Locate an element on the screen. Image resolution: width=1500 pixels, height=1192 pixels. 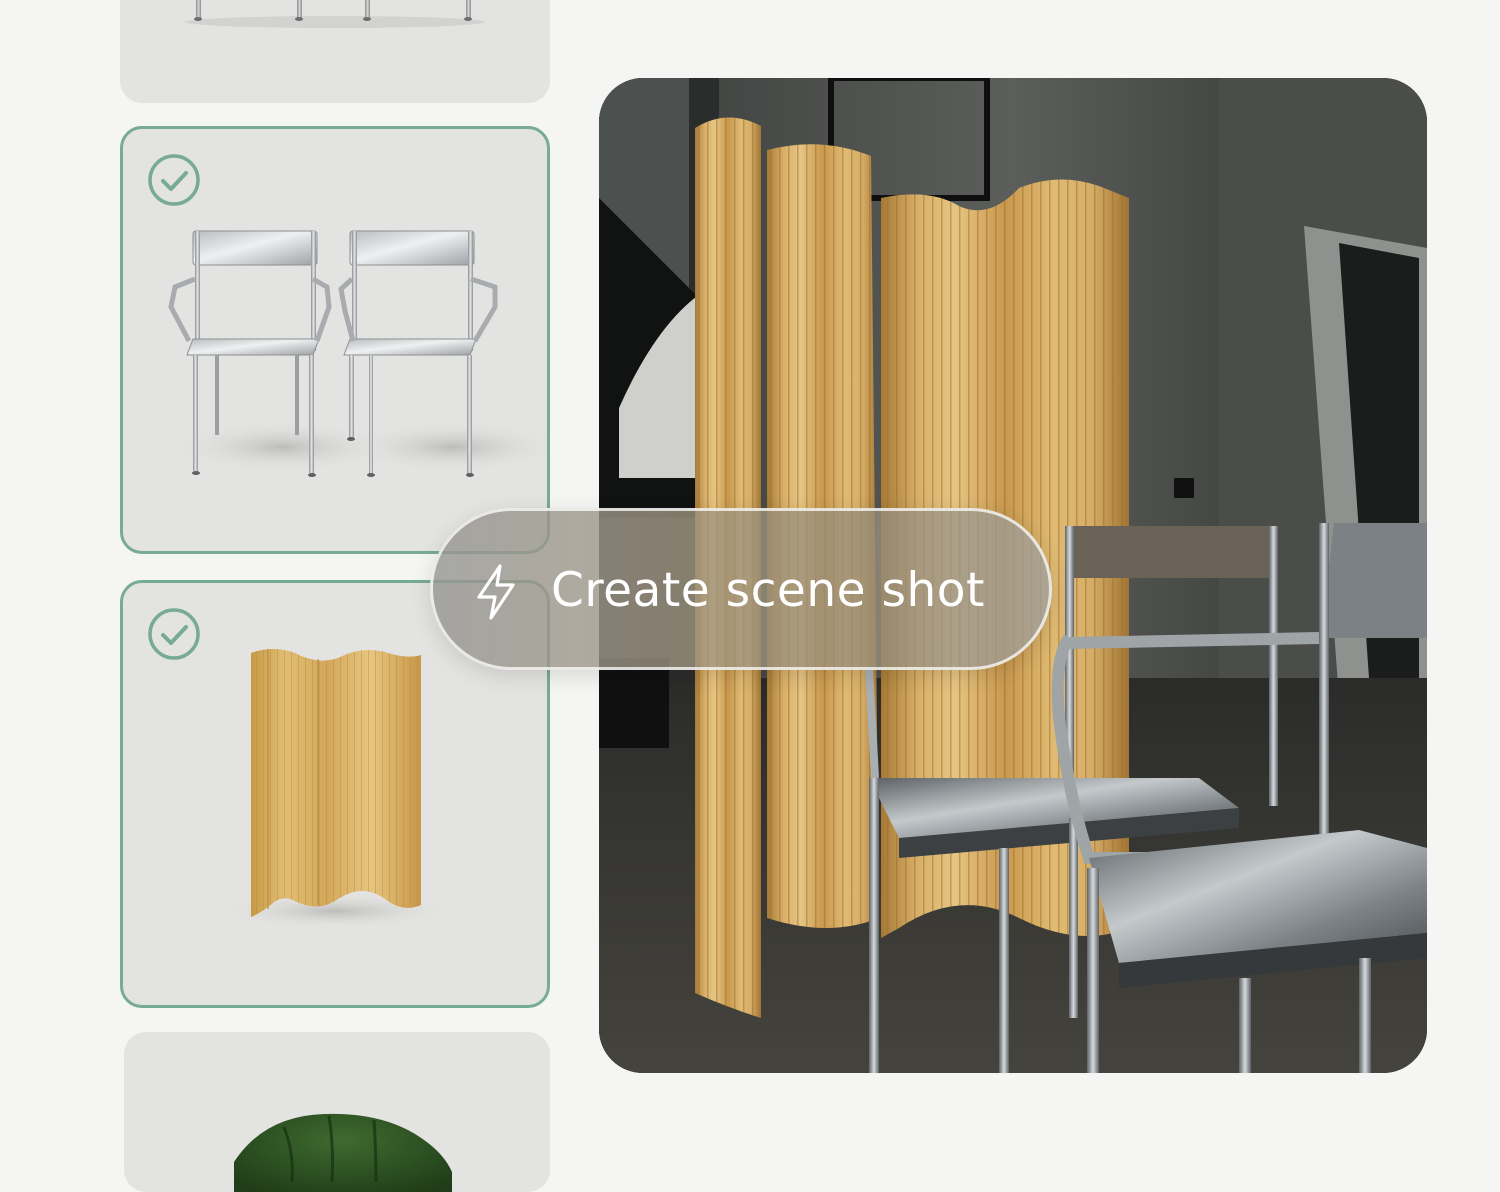
lightning-bolt-icon is located at coordinates (496, 592).